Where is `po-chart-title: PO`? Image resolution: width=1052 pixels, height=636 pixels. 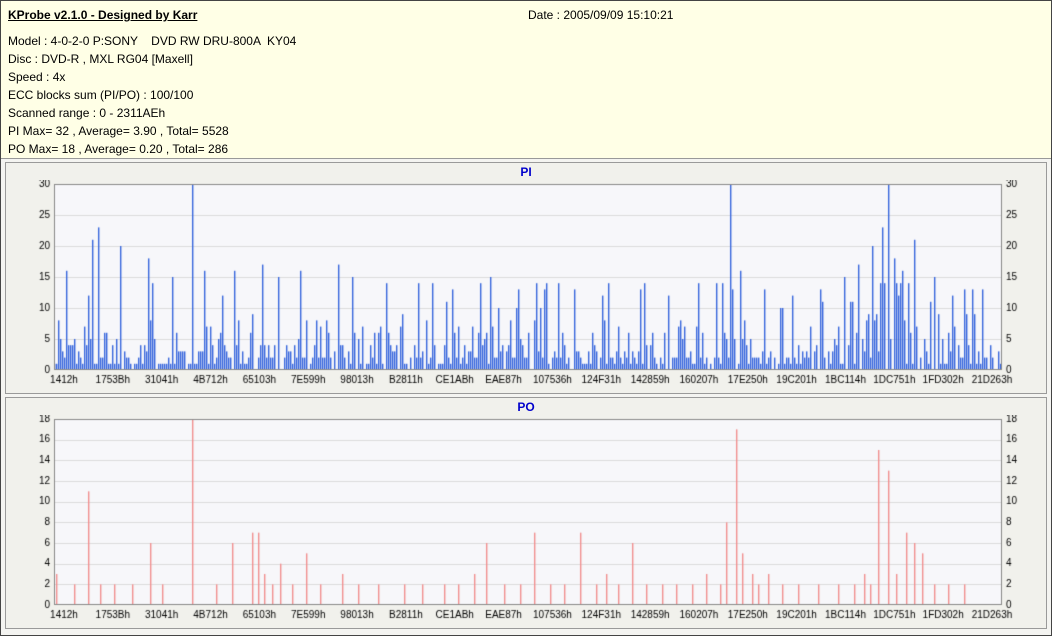
po-chart-title: PO is located at coordinates (526, 407).